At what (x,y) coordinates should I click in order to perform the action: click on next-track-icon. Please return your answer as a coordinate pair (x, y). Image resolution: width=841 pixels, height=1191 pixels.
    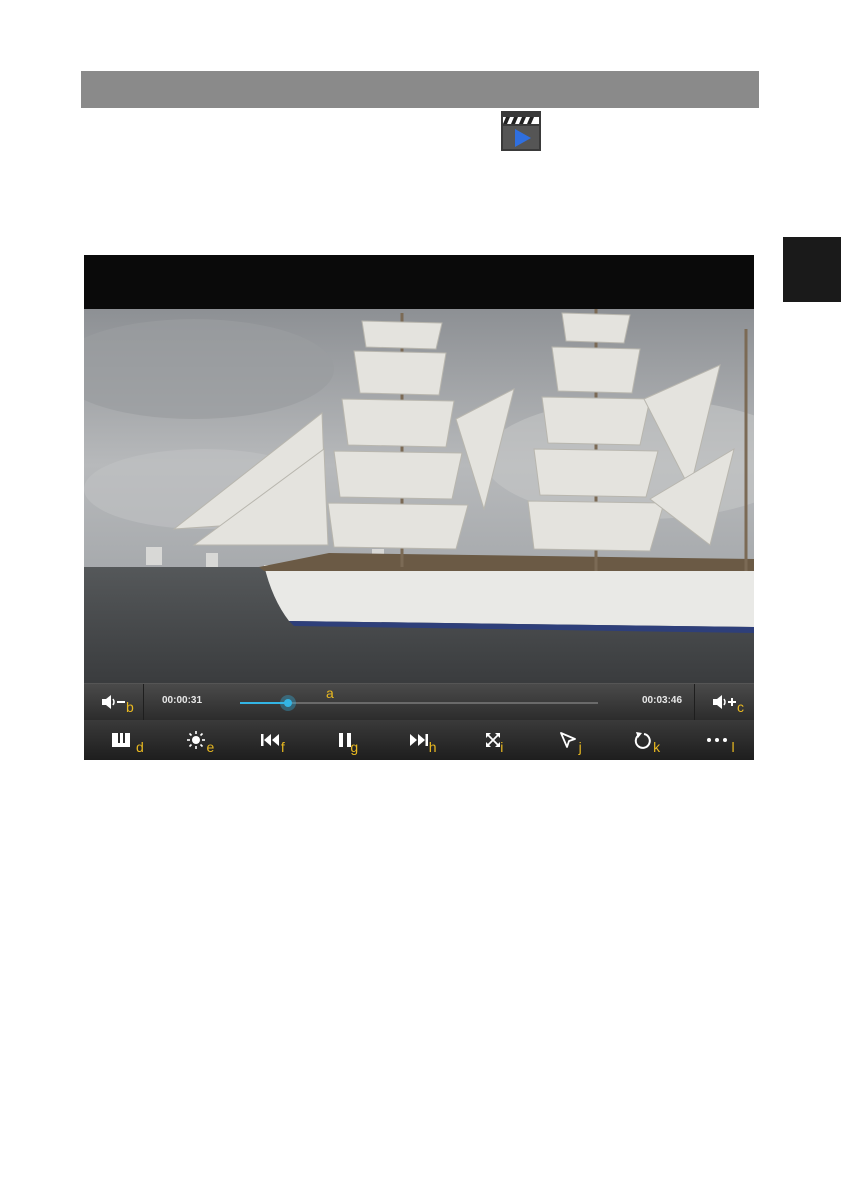
    Looking at the image, I should click on (418, 740).